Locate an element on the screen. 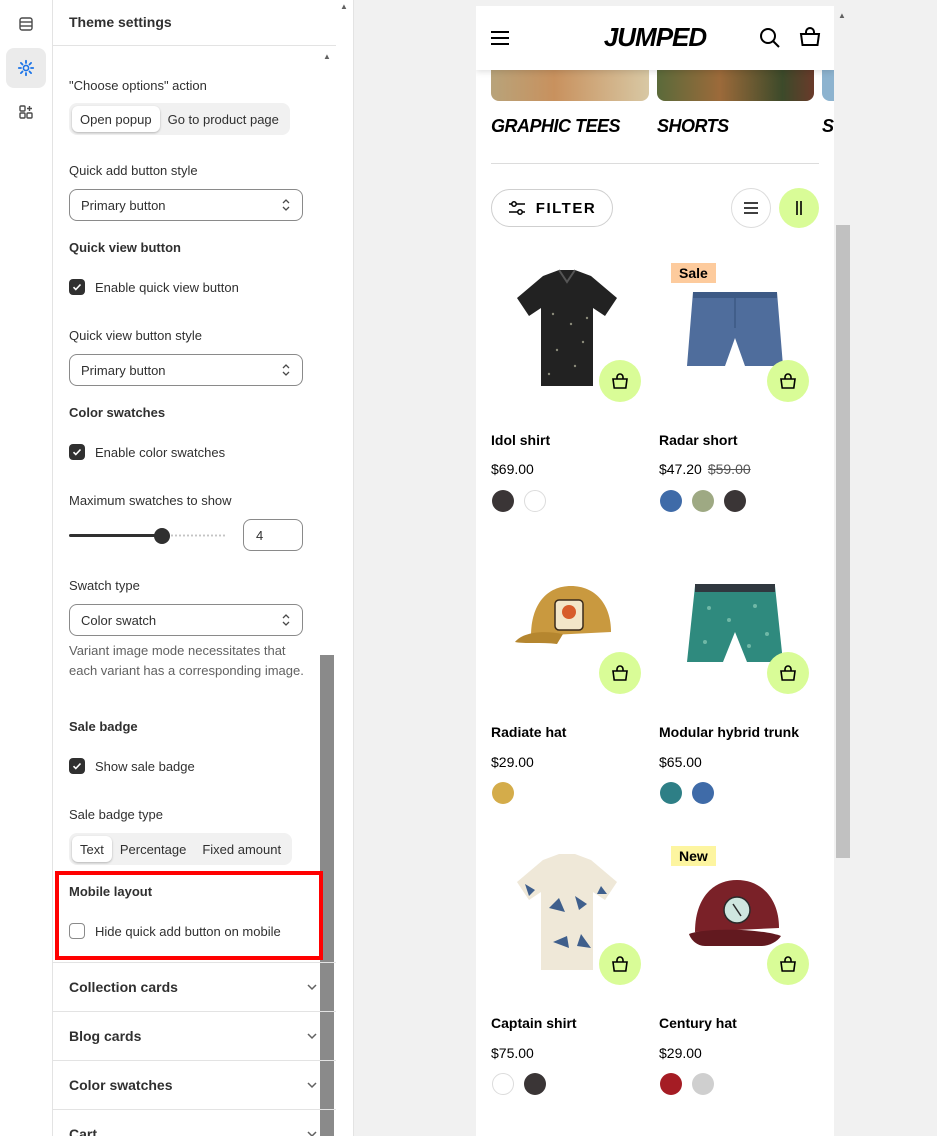  product-name: Century hat is located at coordinates (698, 1023).